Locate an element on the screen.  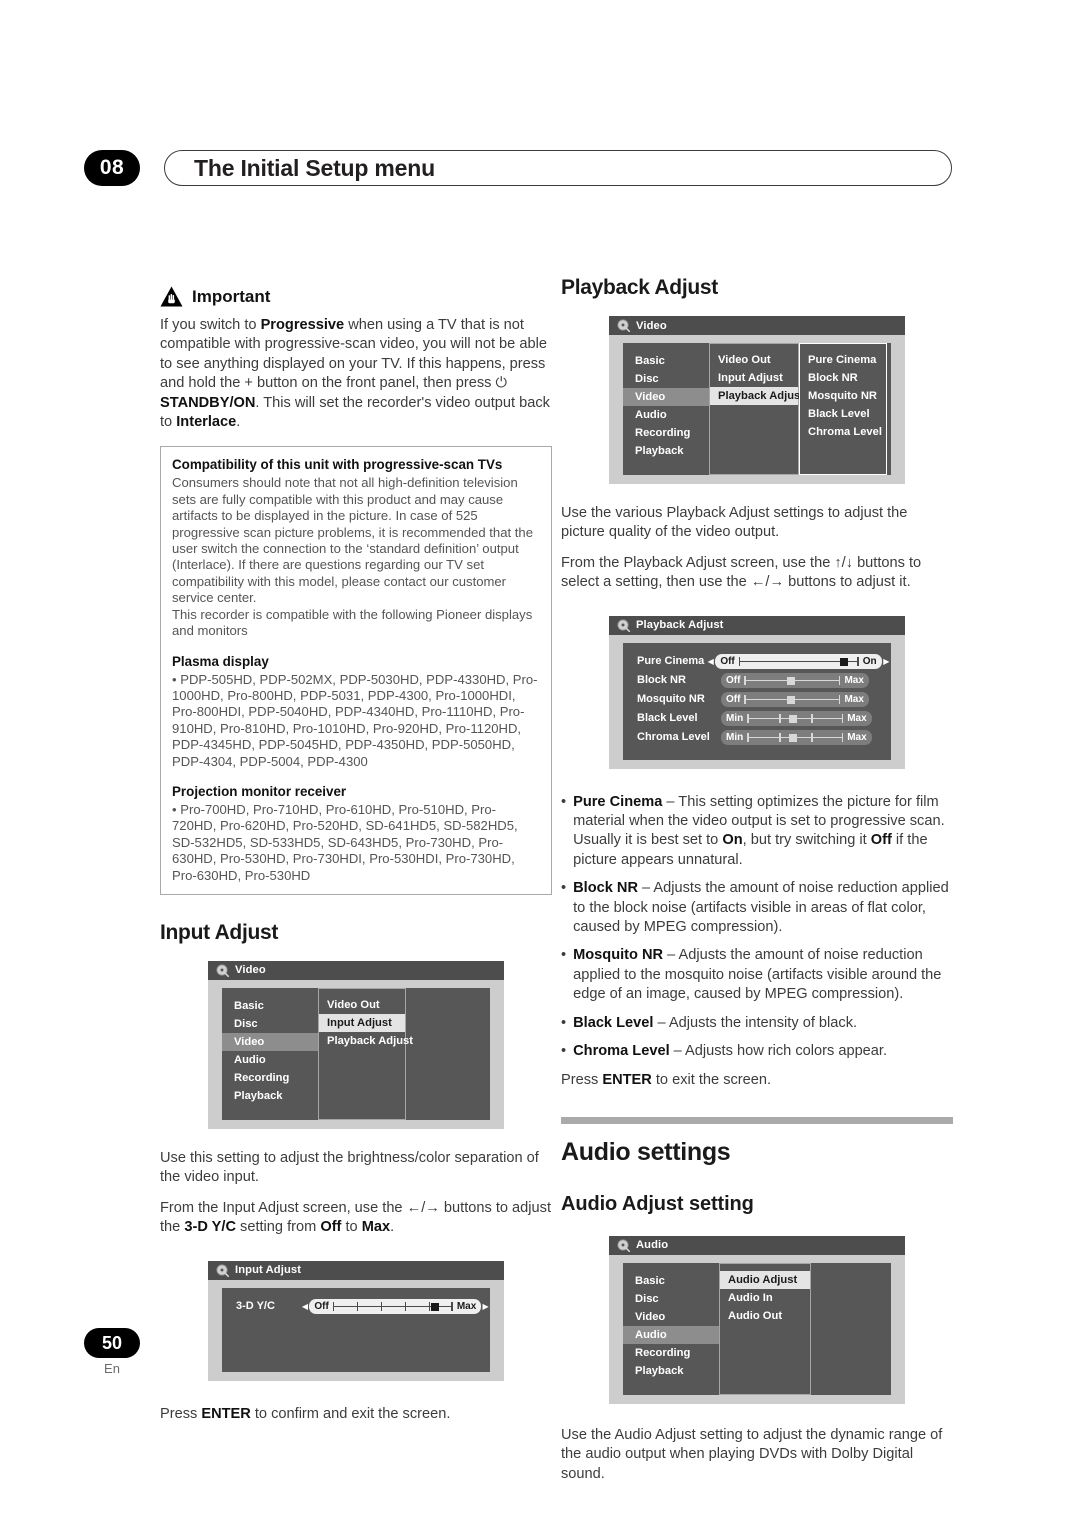
slider-row: 3-D Y/C ◀ Off Max ▶ is located at coordinates (356, 1306).